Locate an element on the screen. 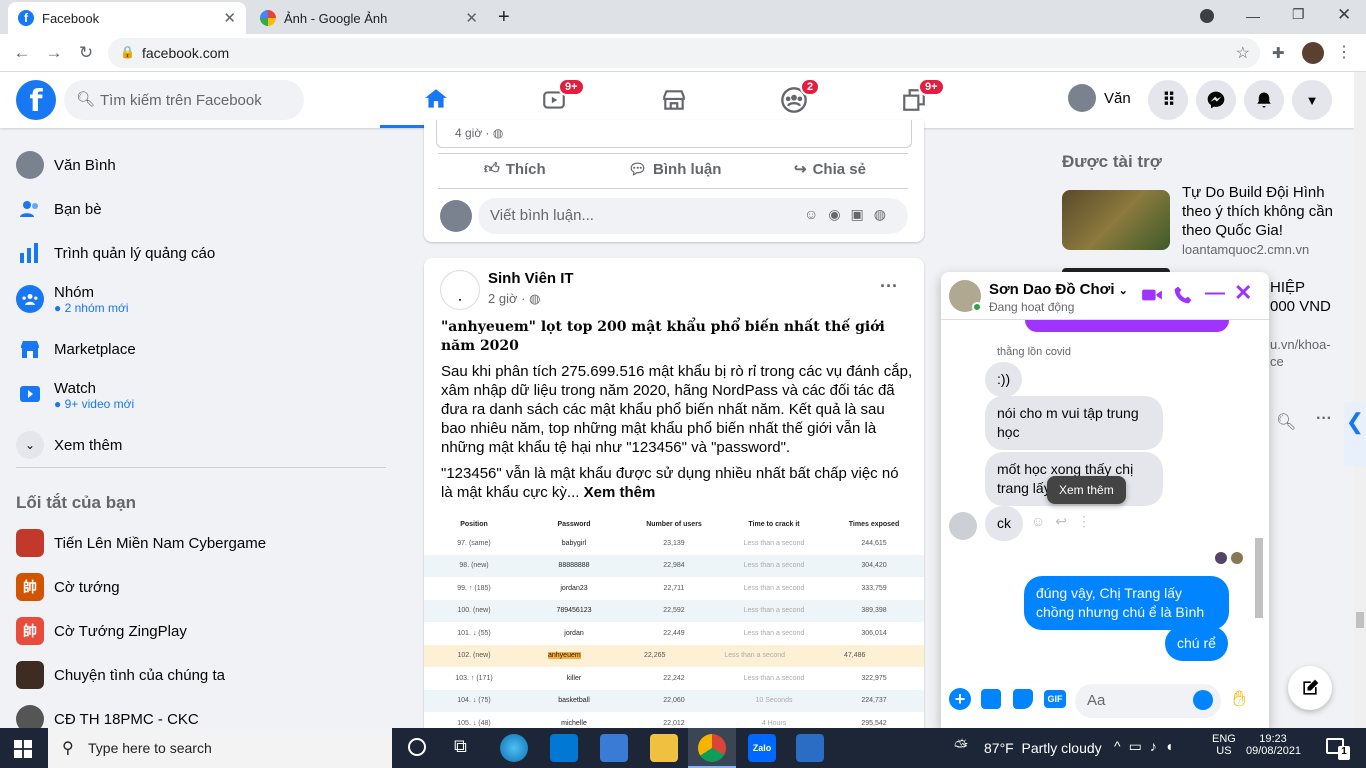 Image resolution: width=1366 pixels, height=768 pixels. chrome-menu-icon: ⋮ is located at coordinates (1344, 52).